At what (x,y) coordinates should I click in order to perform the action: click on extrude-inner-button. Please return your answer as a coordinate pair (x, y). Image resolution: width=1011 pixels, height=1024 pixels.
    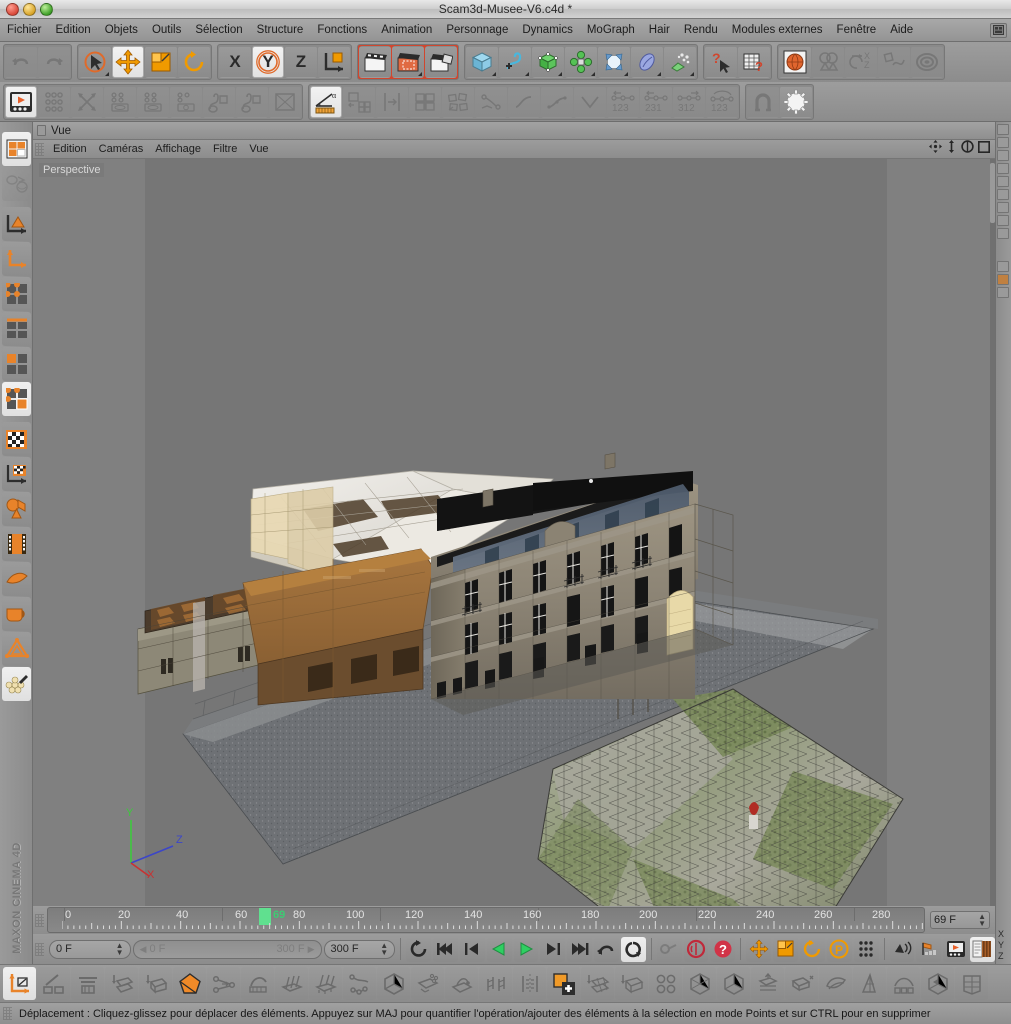
    Looking at the image, I should click on (87, 983).